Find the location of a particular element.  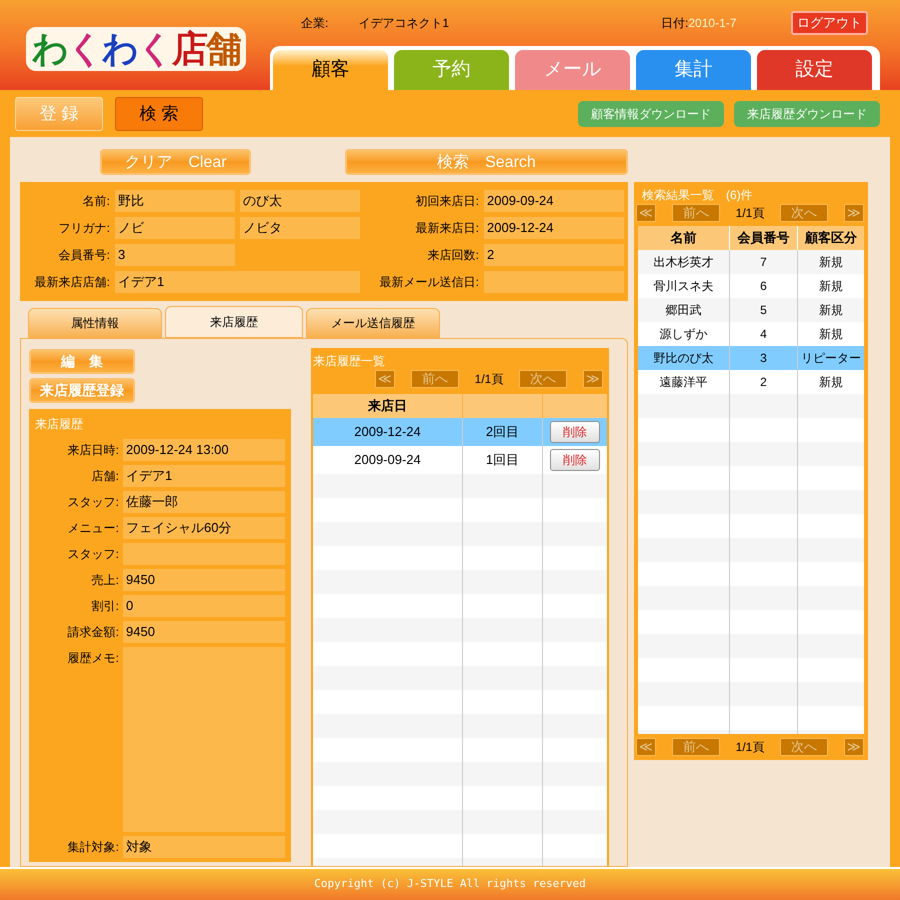

field-label: 集計対象: is located at coordinates (92, 847).